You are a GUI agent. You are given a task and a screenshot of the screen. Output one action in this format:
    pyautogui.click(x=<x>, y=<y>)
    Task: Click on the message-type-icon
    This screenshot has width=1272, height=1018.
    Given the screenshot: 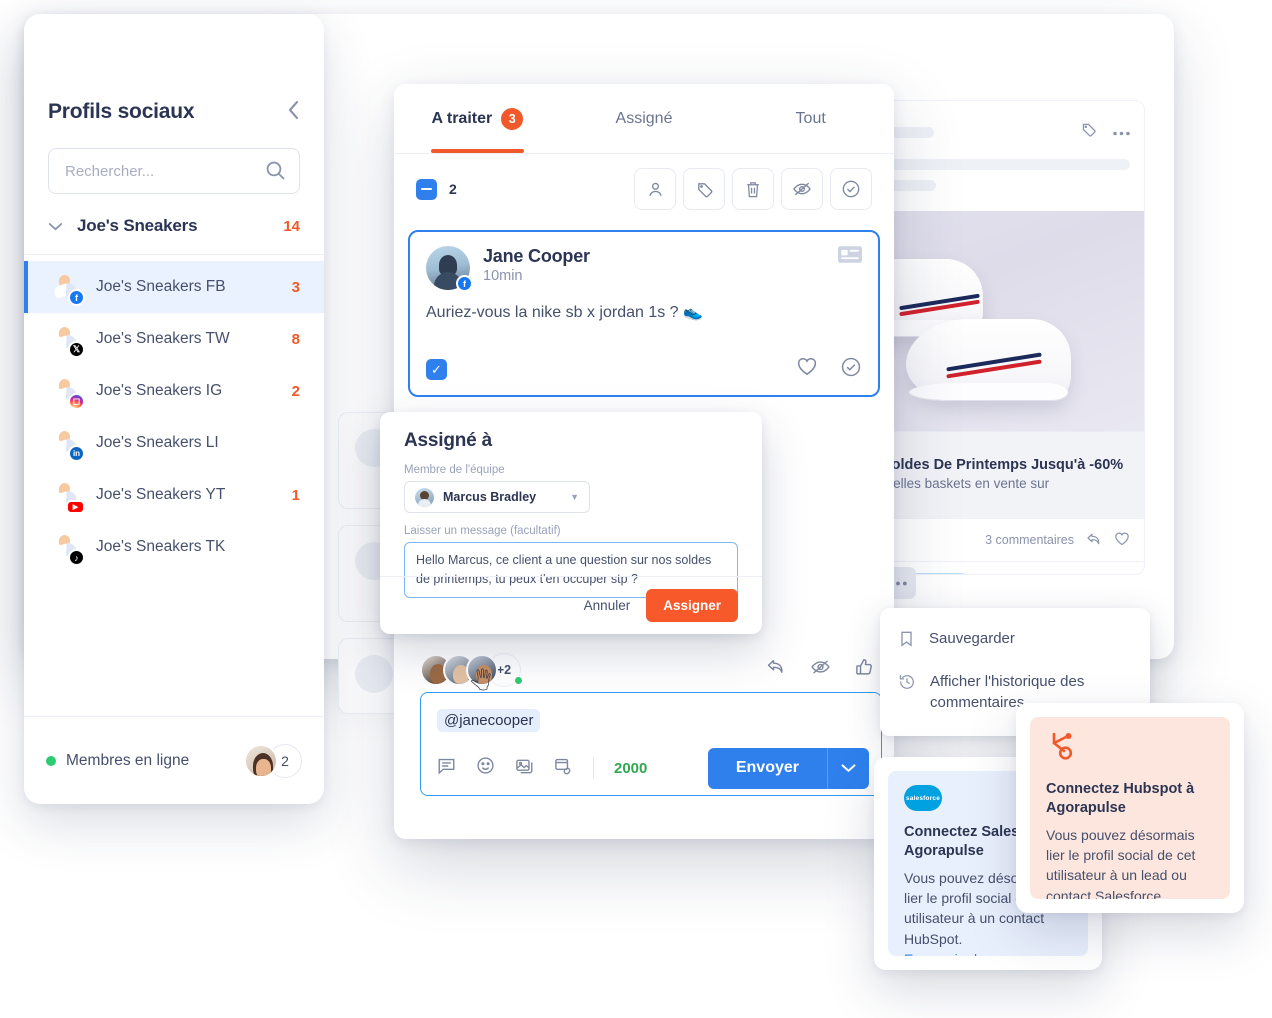 What is the action you would take?
    pyautogui.click(x=850, y=257)
    